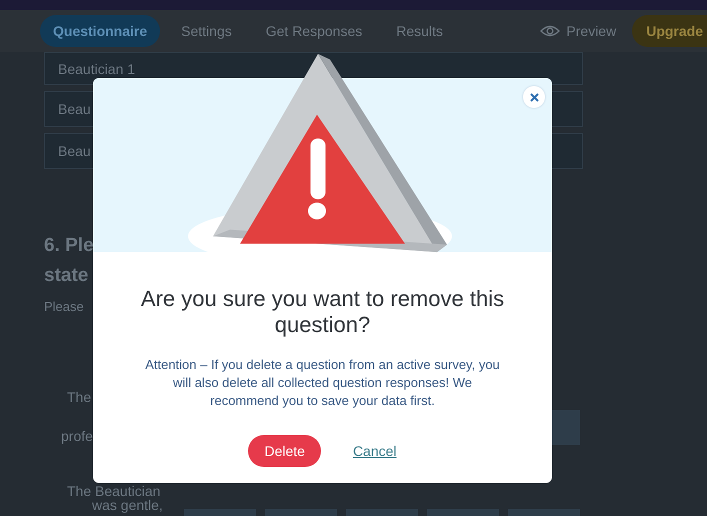 The width and height of the screenshot is (707, 516). I want to click on question-hint: Please, so click(64, 306).